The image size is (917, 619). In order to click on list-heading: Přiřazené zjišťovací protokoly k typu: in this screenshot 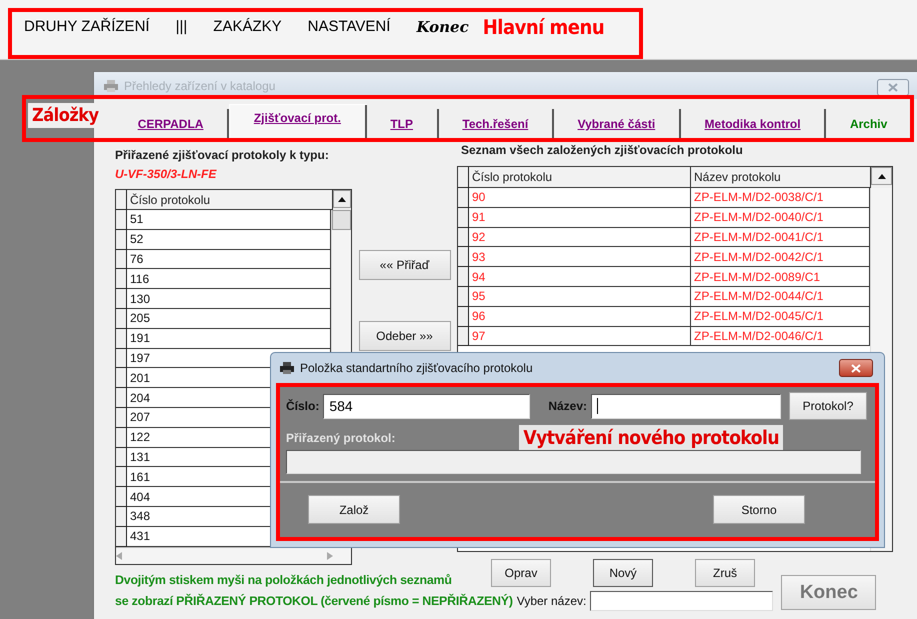, I will do `click(222, 155)`.